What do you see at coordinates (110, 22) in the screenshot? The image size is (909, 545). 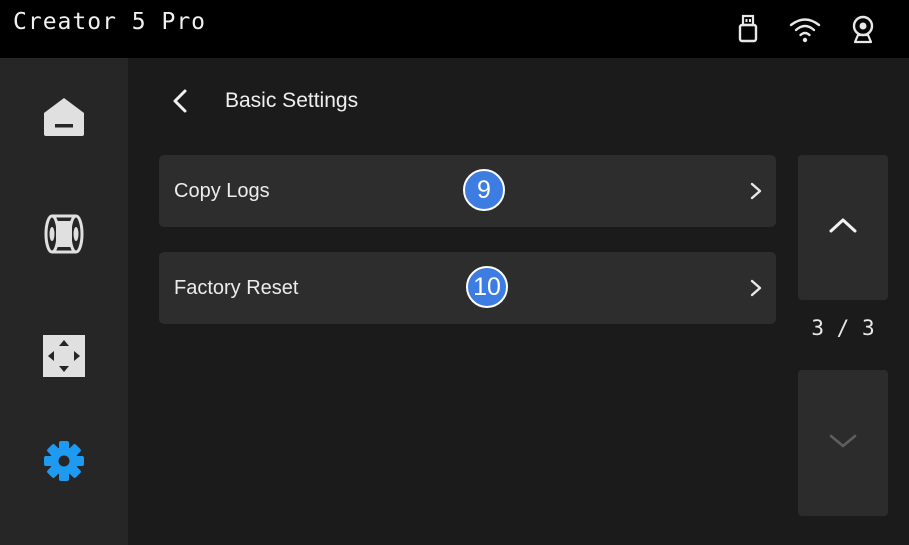 I see `app-title: Creator 5 Pro` at bounding box center [110, 22].